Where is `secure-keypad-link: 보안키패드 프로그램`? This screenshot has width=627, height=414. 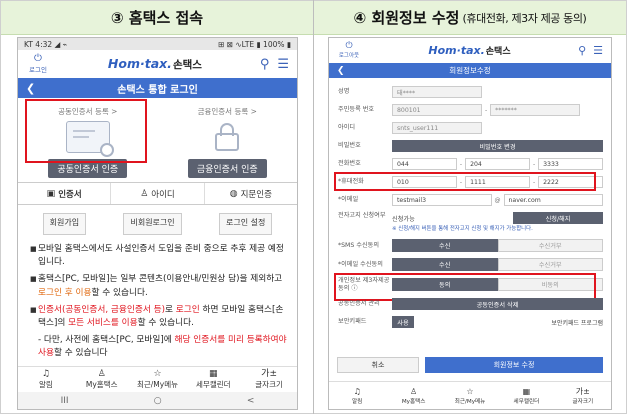 secure-keypad-link: 보안키패드 프로그램 is located at coordinates (510, 322).